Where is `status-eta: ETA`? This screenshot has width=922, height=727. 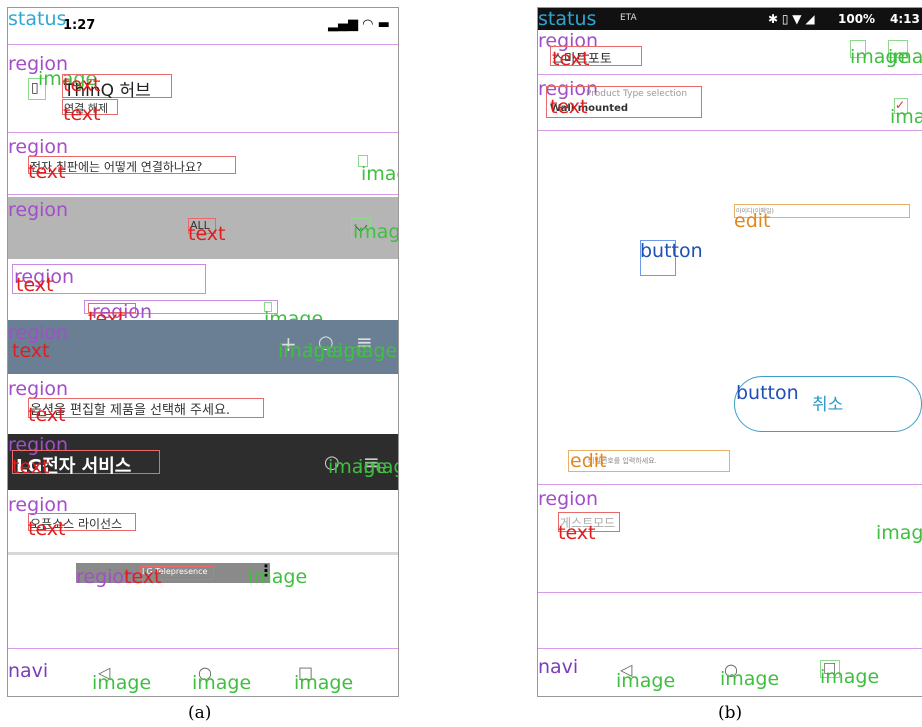 status-eta: ETA is located at coordinates (628, 18).